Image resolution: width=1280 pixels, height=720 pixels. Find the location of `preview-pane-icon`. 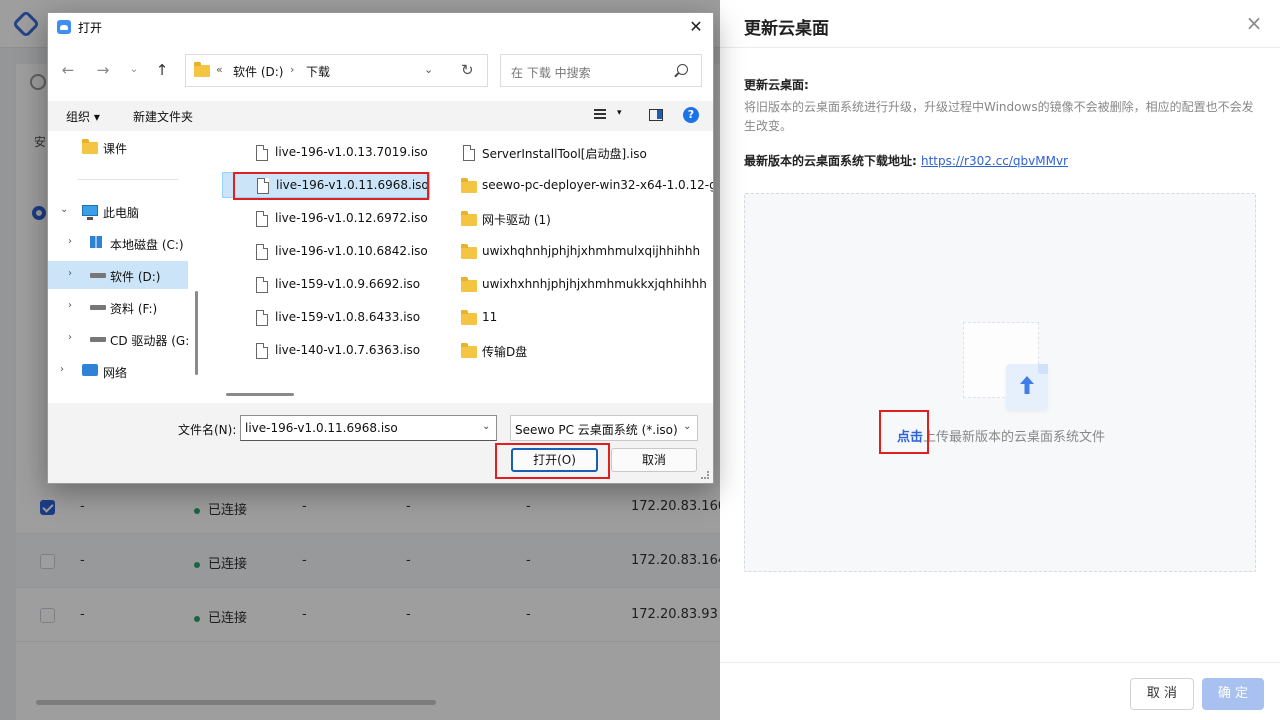

preview-pane-icon is located at coordinates (656, 115).